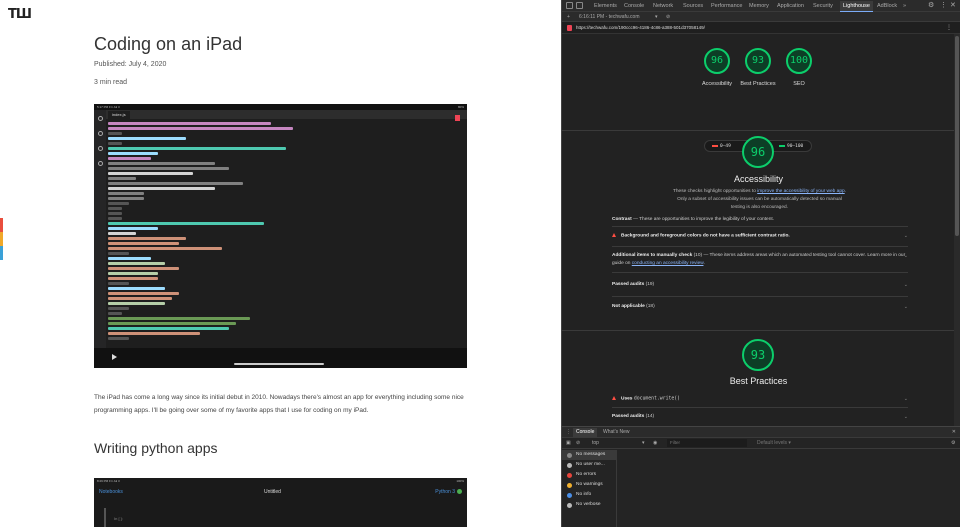 This screenshot has width=960, height=527. I want to click on audit-document-write: Uses document.write() ⌄, so click(760, 399).